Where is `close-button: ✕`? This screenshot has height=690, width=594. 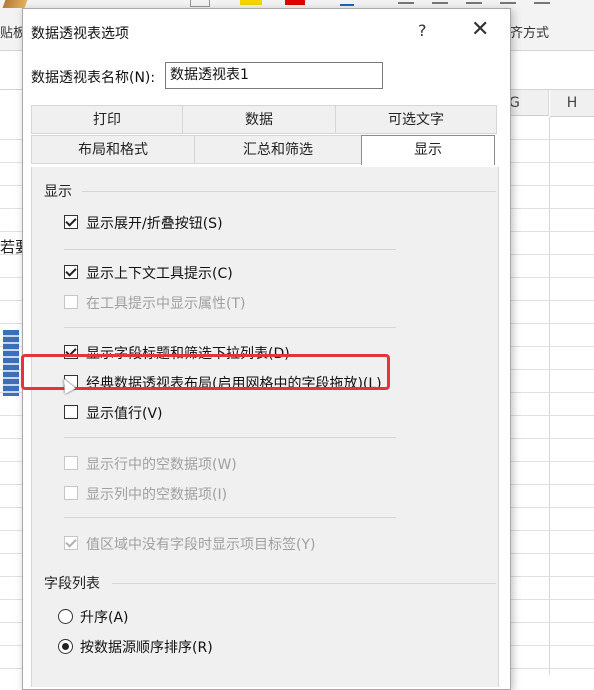
close-button: ✕ is located at coordinates (480, 29).